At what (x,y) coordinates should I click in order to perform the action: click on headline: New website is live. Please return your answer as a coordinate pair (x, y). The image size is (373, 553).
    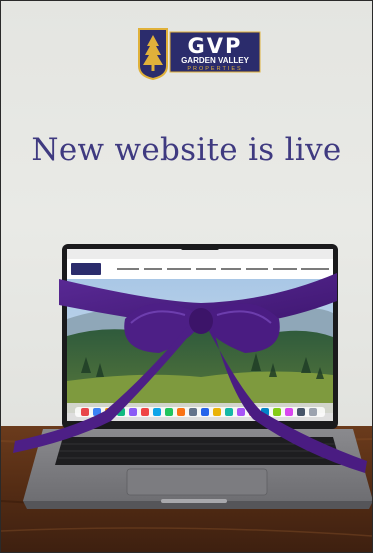
    Looking at the image, I should click on (186, 150).